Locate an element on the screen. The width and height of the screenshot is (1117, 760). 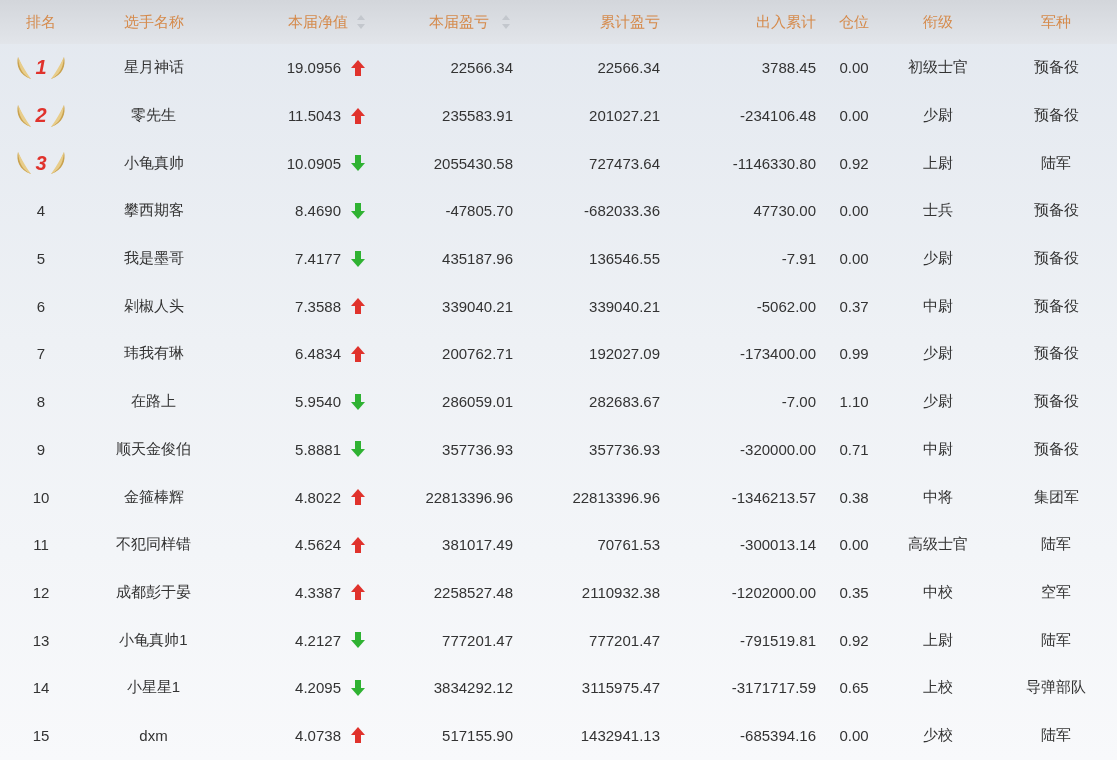
player-name: 我是墨哥 is located at coordinates (153, 259).